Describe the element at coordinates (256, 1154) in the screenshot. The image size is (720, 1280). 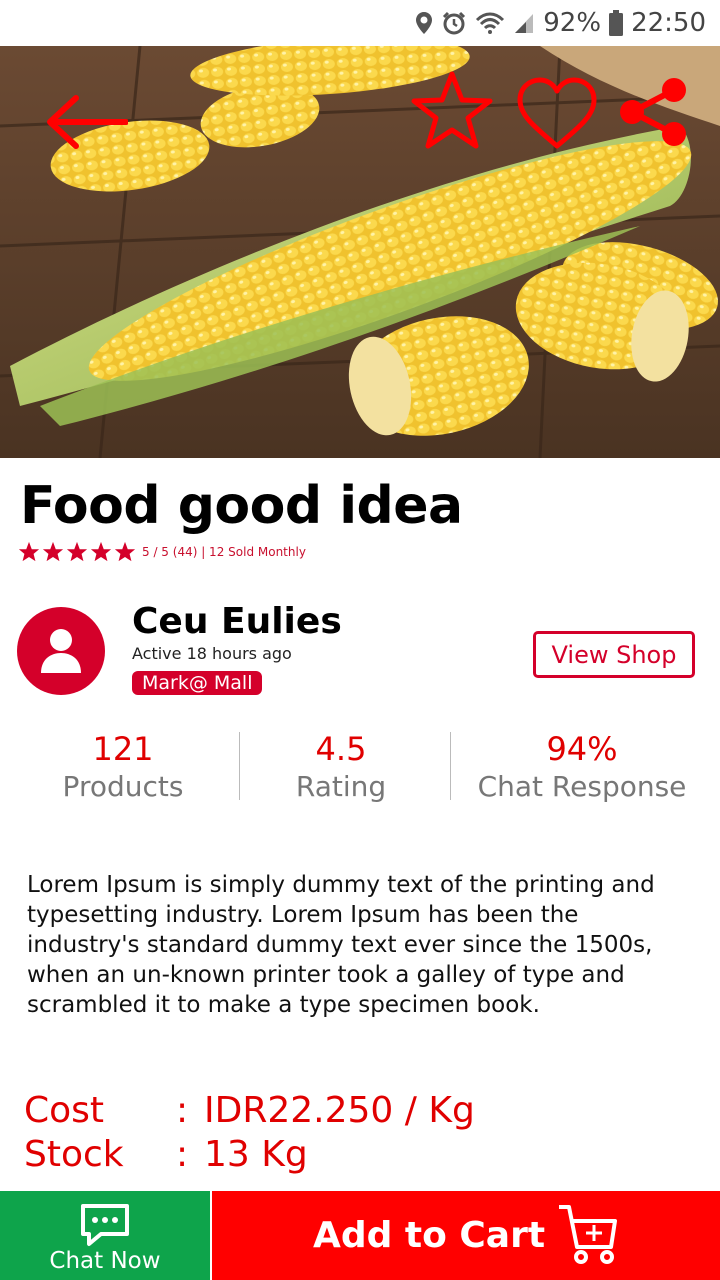
I see `stock-value: 13 Kg` at that location.